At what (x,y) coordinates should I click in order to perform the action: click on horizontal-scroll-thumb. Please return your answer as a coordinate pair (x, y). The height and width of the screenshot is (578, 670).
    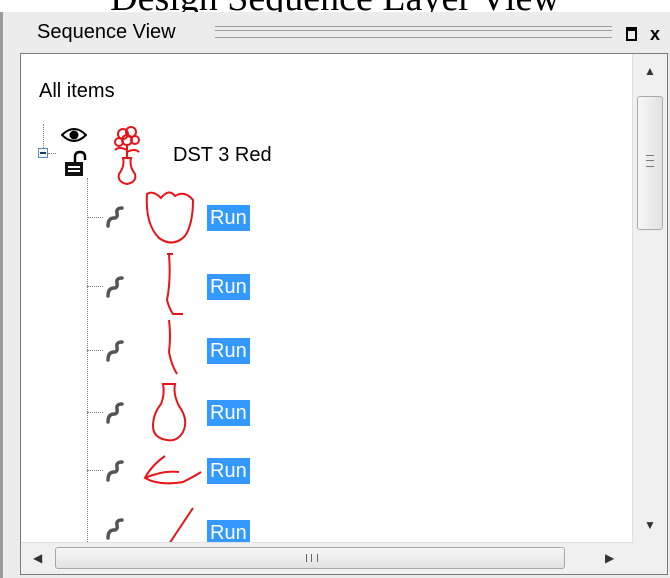
    Looking at the image, I should click on (310, 558).